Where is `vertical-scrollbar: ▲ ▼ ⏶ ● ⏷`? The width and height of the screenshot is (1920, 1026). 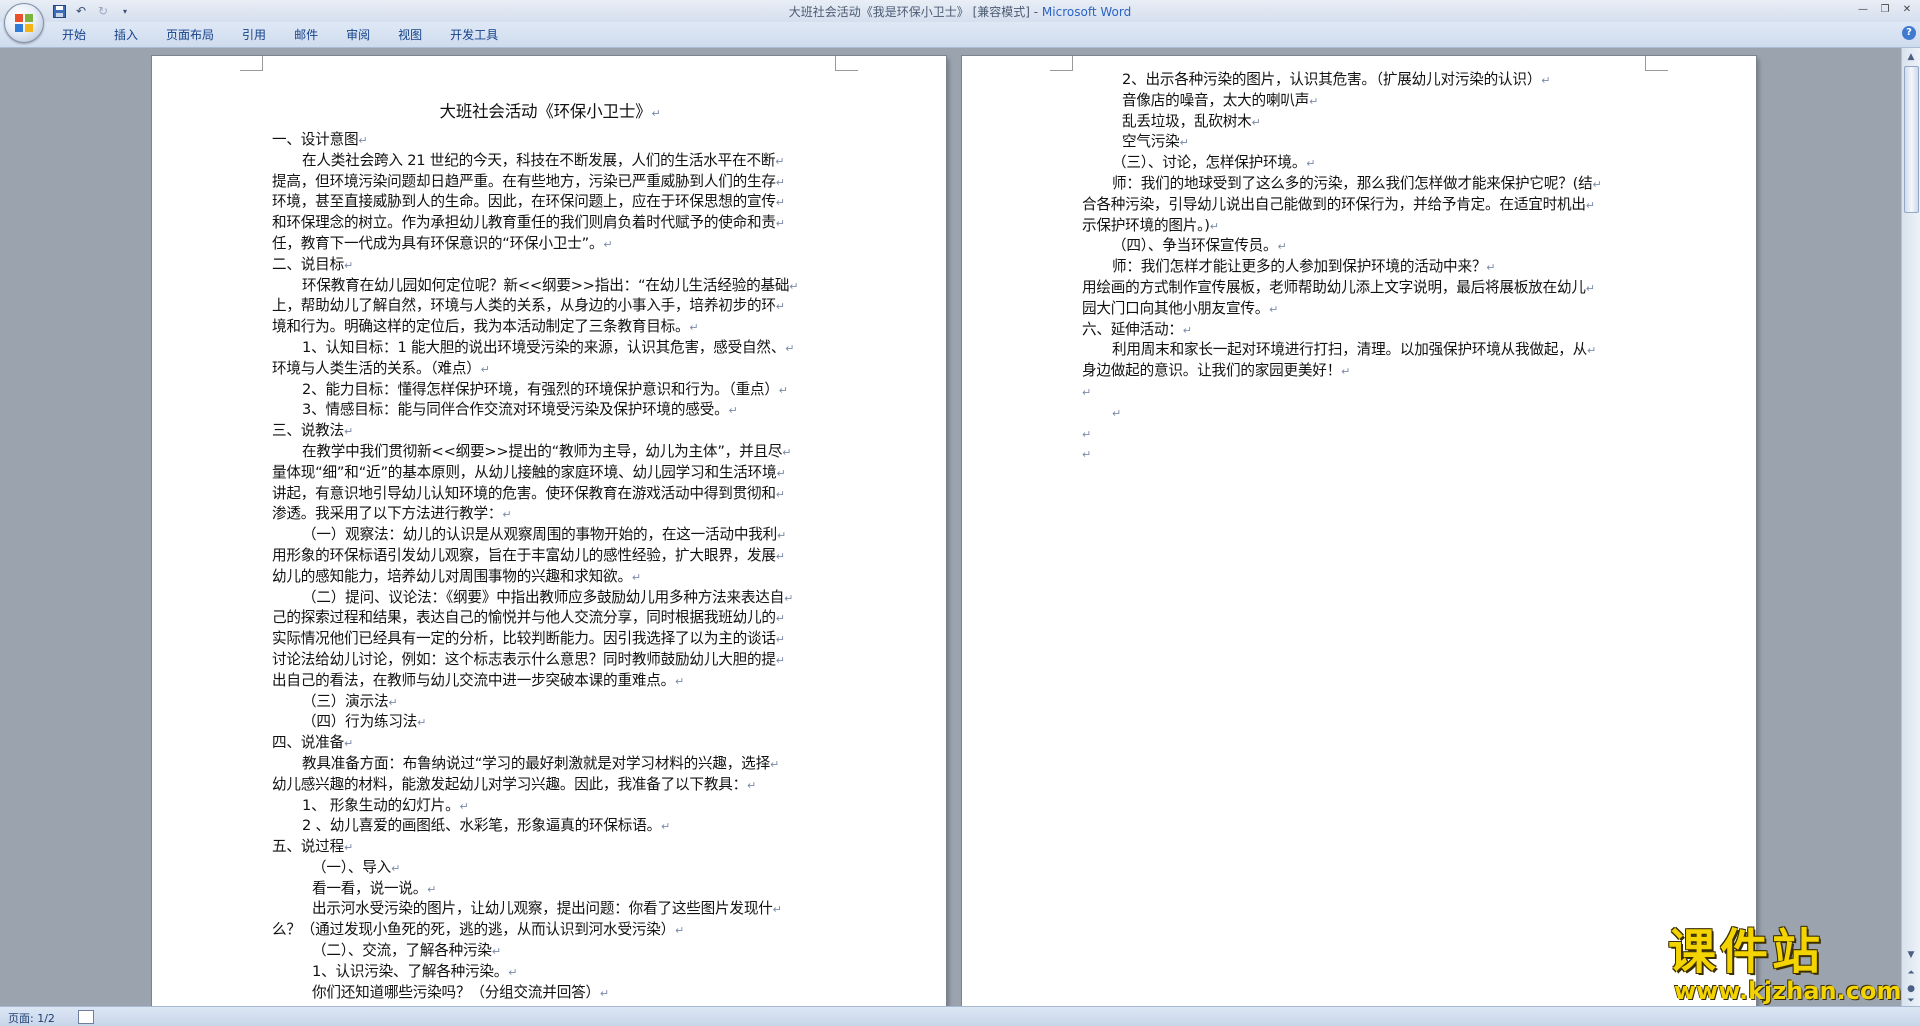
vertical-scrollbar: ▲ ▼ ⏶ ● ⏷ is located at coordinates (1910, 527).